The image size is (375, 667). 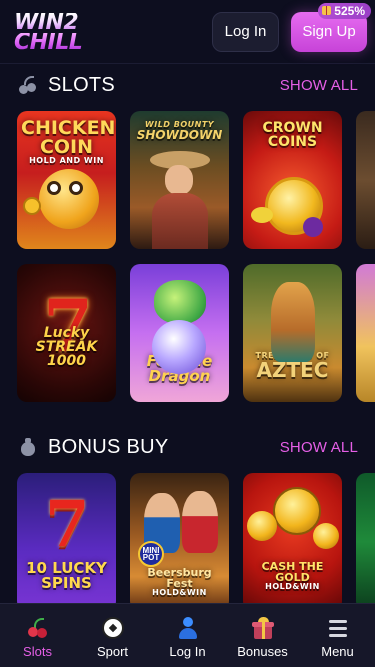 I want to click on bottom-navigation: Slots Sport Log In Bonuses Menu, so click(x=187, y=635).